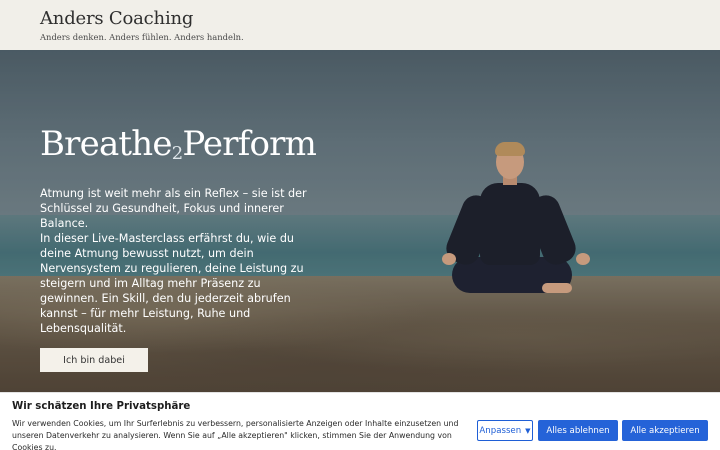 The width and height of the screenshot is (720, 450). Describe the element at coordinates (94, 360) in the screenshot. I see `cta-button: Ich bin dabei` at that location.